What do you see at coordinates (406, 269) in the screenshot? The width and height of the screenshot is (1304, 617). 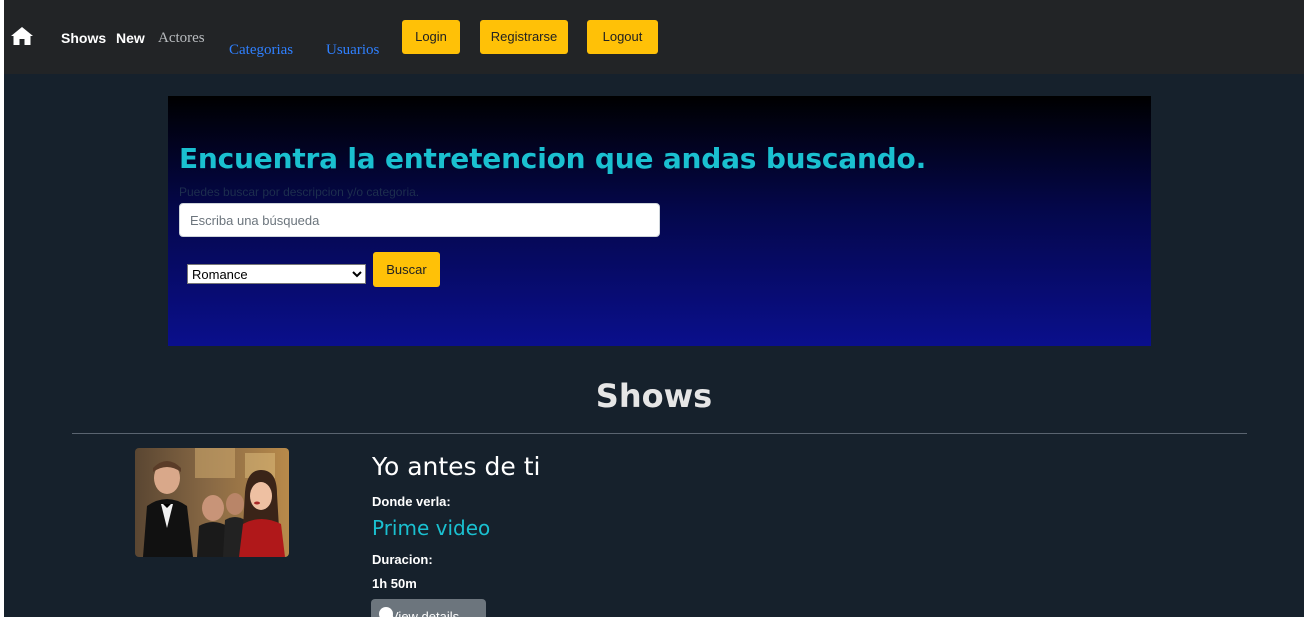 I see `search-button: Buscar` at bounding box center [406, 269].